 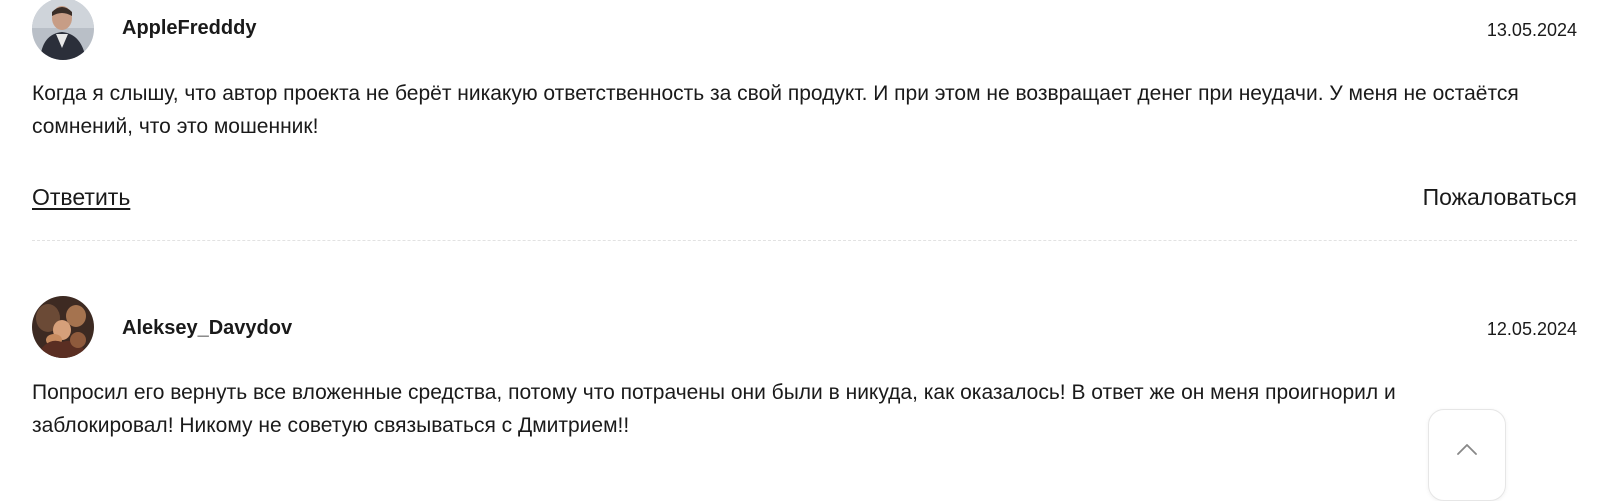 I want to click on reply-link: Ответить, so click(x=81, y=197).